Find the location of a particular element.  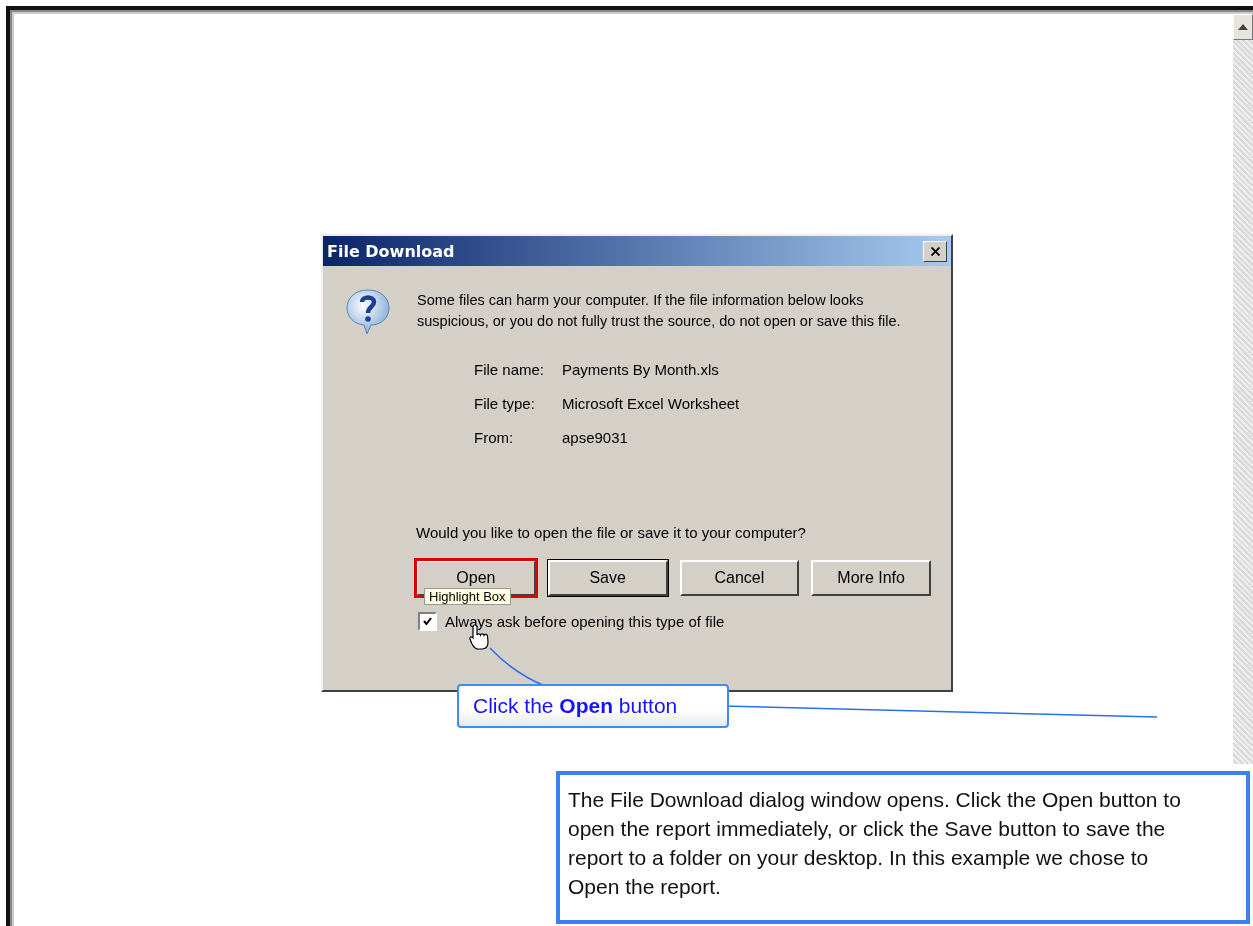

field-value: Payments By Month.xls is located at coordinates (641, 370).